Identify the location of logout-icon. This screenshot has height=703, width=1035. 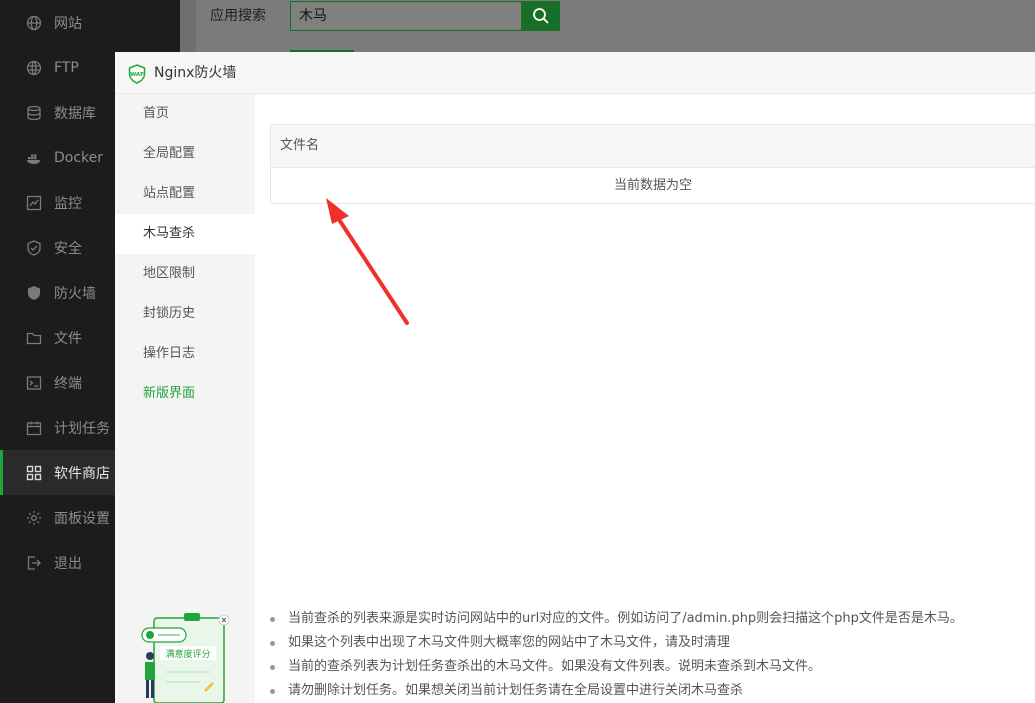
(34, 563).